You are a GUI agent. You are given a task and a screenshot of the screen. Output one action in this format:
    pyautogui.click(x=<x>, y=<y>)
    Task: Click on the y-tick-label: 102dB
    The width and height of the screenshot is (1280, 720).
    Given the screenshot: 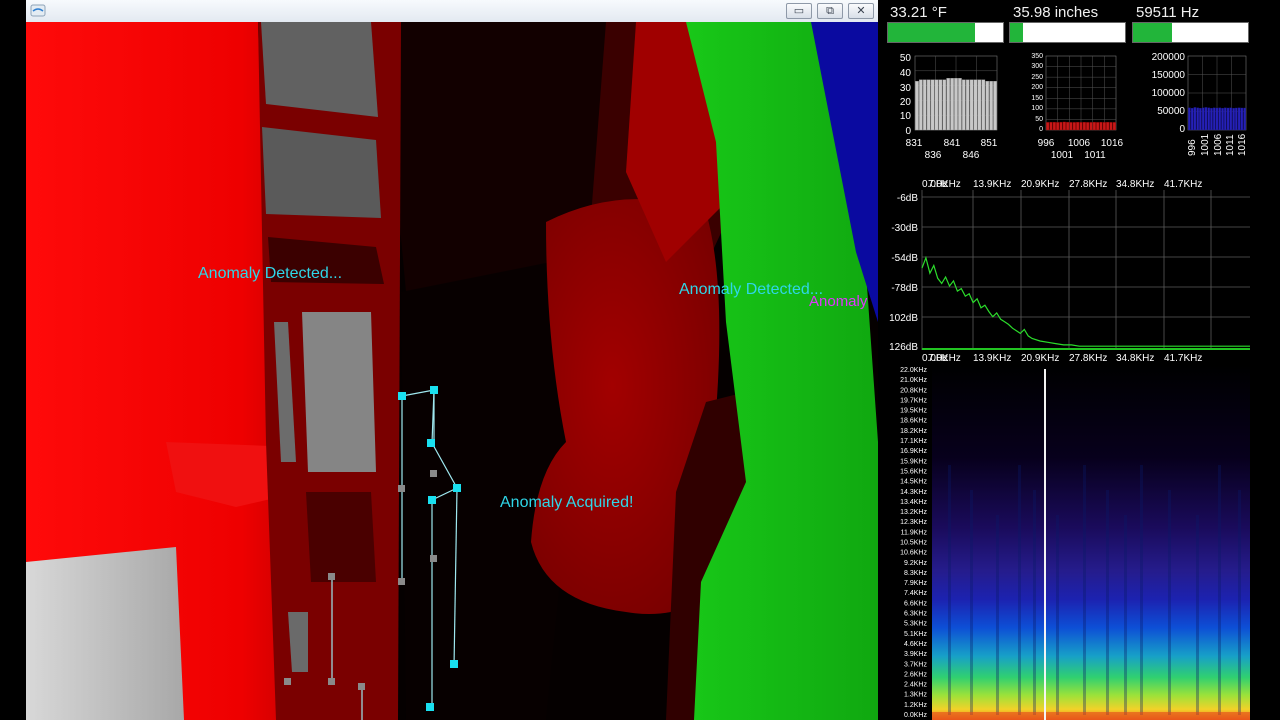 What is the action you would take?
    pyautogui.click(x=903, y=318)
    